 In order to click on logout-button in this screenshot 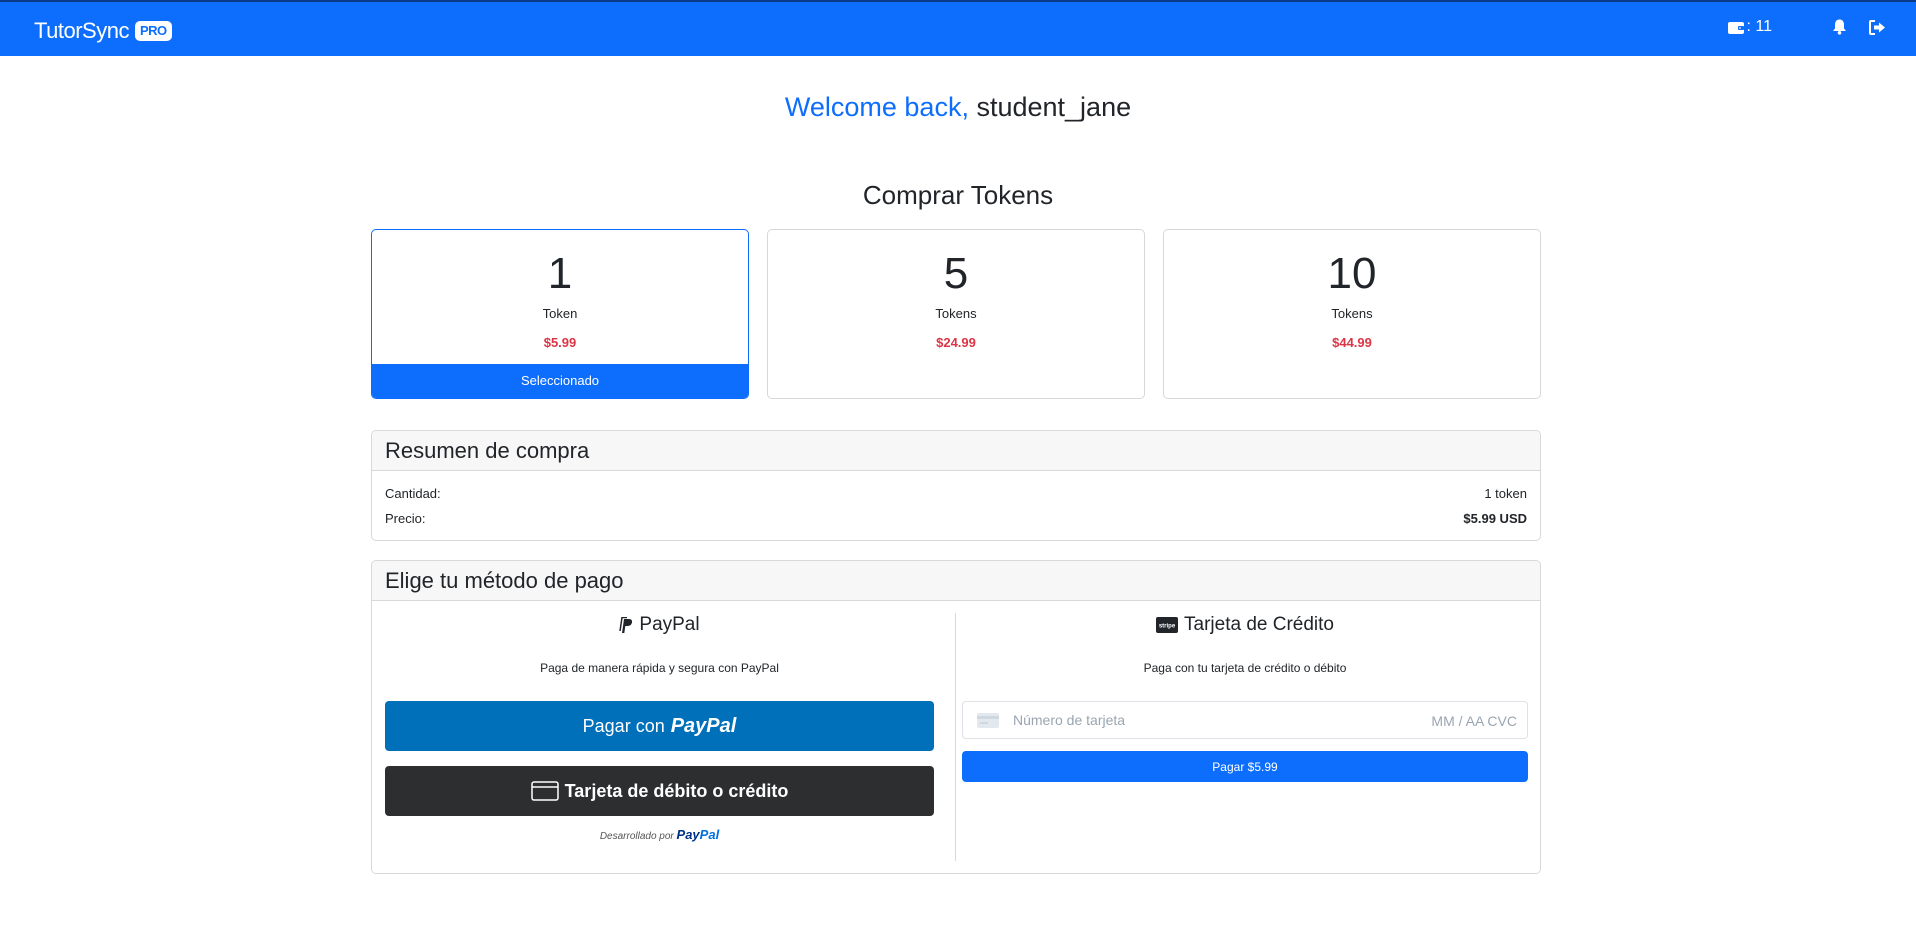, I will do `click(1877, 27)`.